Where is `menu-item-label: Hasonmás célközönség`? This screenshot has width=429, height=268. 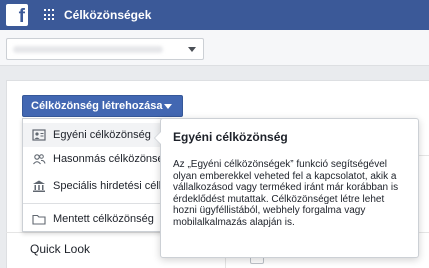
menu-item-label: Hasonmás célközönség is located at coordinates (111, 159).